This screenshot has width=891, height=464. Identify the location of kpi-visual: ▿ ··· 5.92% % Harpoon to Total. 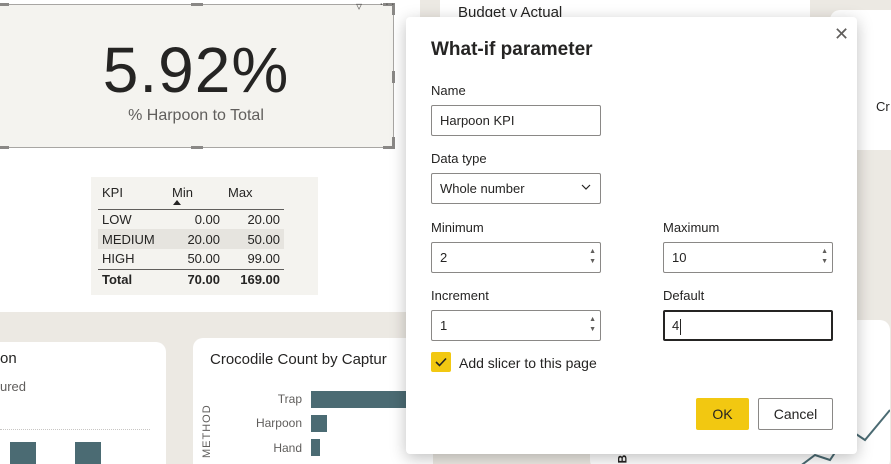
(197, 74).